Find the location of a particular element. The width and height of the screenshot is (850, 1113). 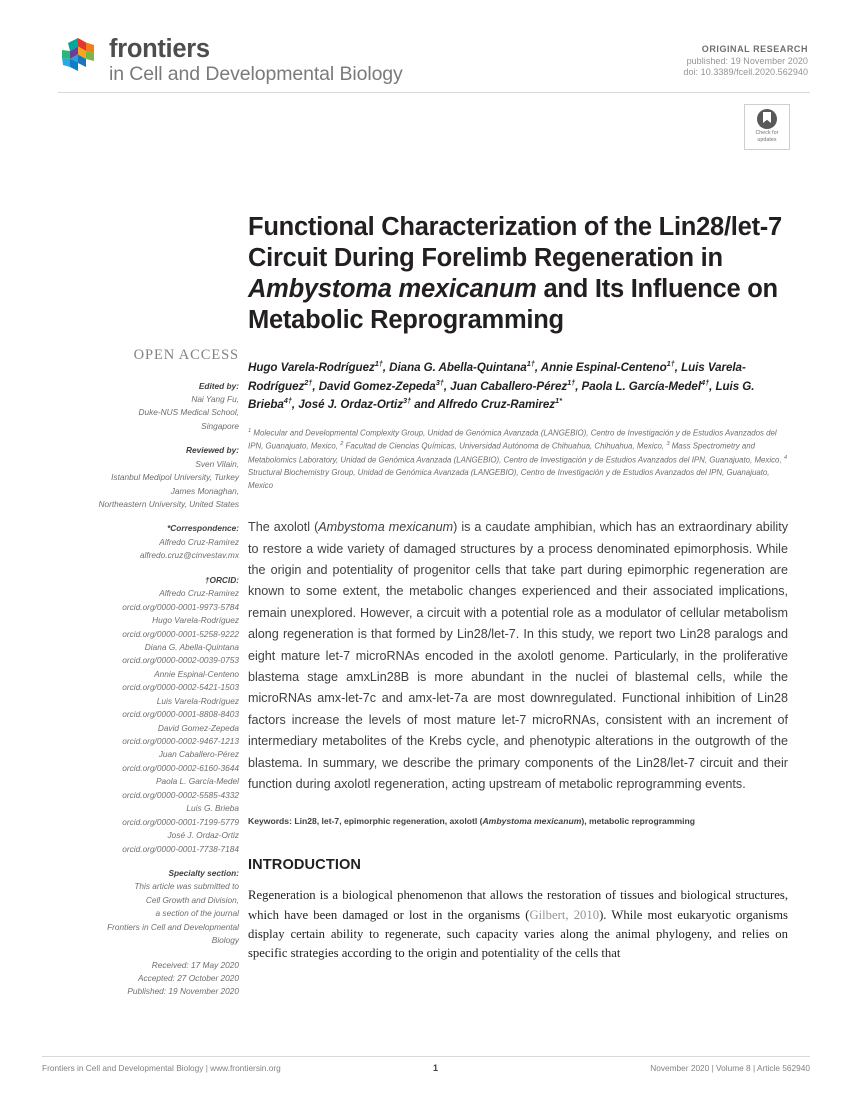

orcid-name: David Gomez-Zepeda is located at coordinates (198, 727).